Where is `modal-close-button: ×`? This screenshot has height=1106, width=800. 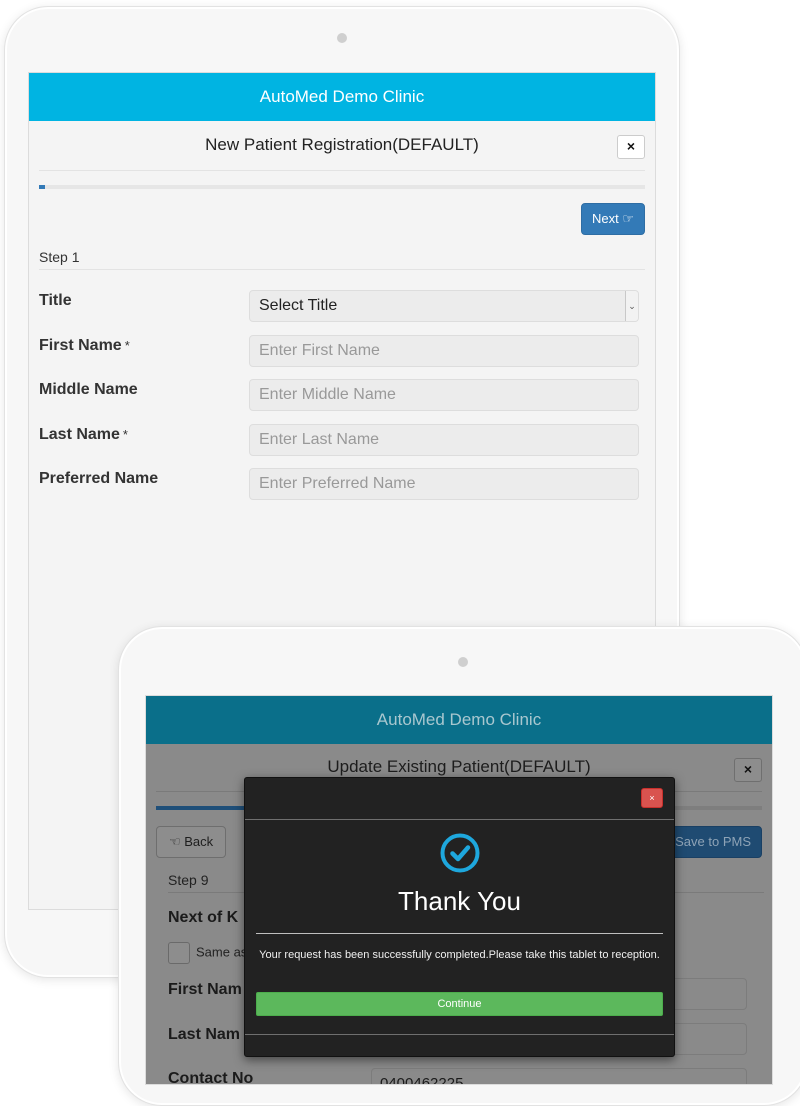 modal-close-button: × is located at coordinates (652, 798).